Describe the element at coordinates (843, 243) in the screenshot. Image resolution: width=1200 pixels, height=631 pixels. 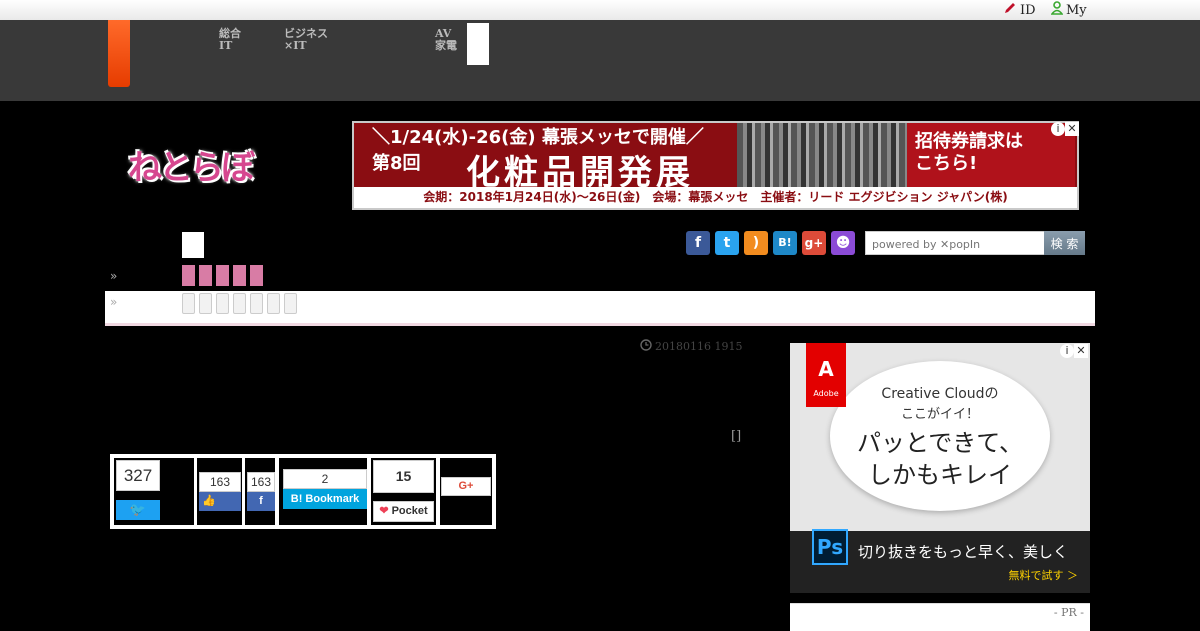
I see `cat-mascot-icon: ☻` at that location.